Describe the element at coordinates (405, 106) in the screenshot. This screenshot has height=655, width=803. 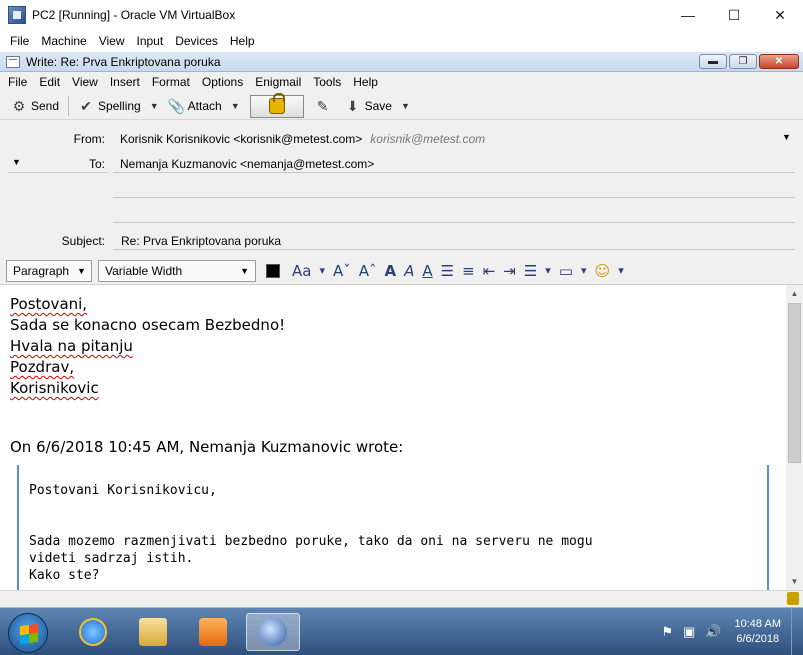
I see `save-dropdown: ▼` at that location.